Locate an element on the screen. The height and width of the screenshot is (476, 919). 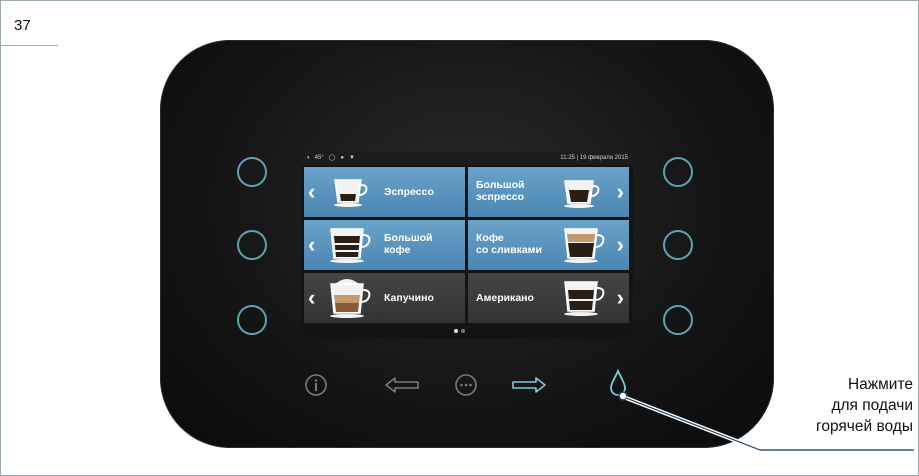
callout-text: Нажмите для подачи горячей воды is located at coordinates (864, 405).